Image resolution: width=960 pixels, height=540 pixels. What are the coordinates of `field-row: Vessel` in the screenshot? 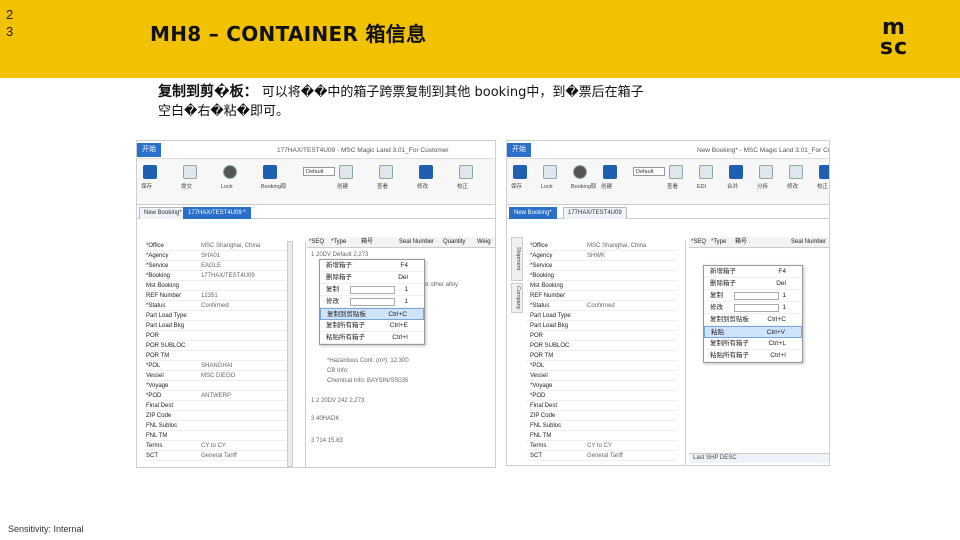 It's located at (602, 376).